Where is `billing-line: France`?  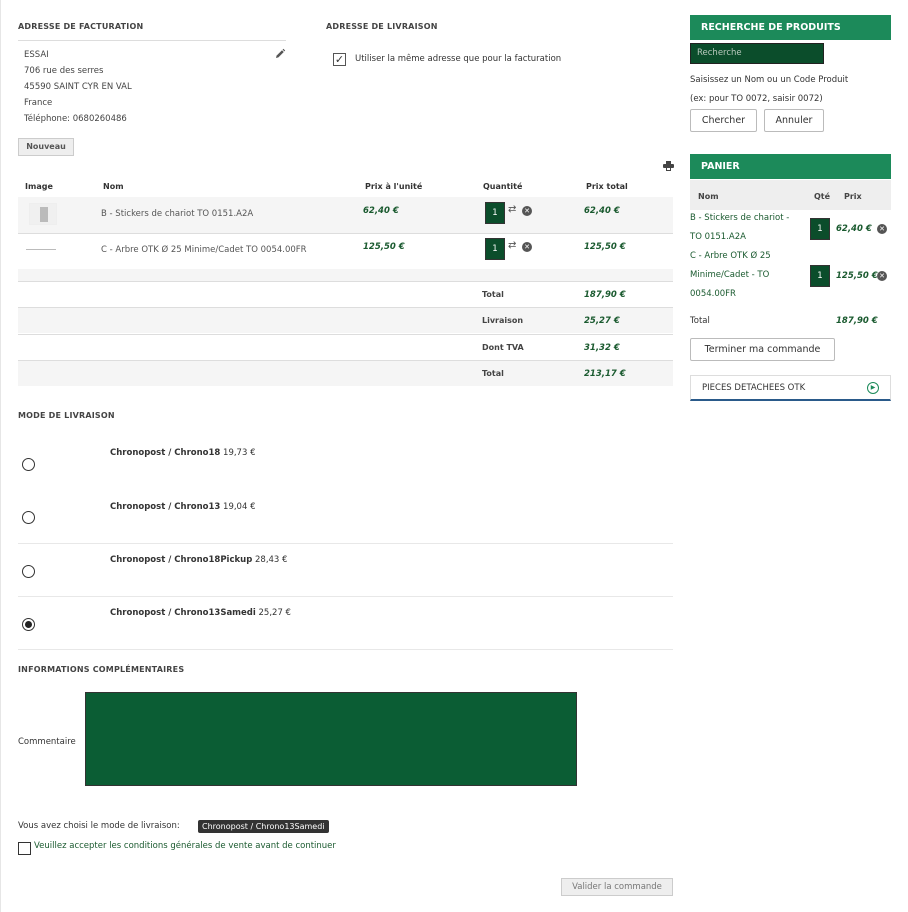 billing-line: France is located at coordinates (38, 103).